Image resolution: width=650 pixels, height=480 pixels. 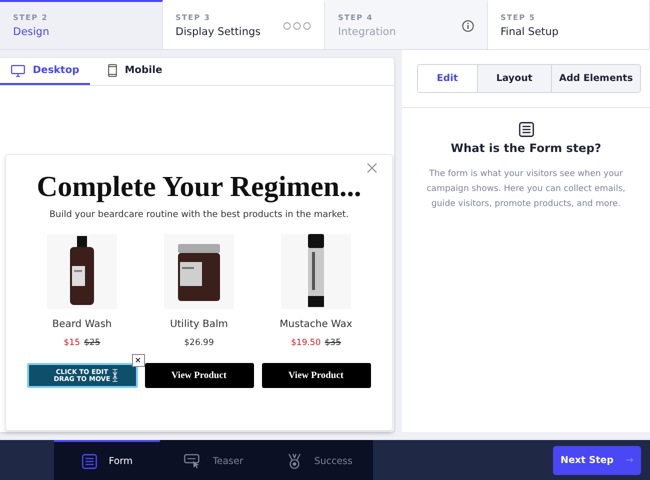 I want to click on product-name: Utility Balm, so click(x=199, y=324).